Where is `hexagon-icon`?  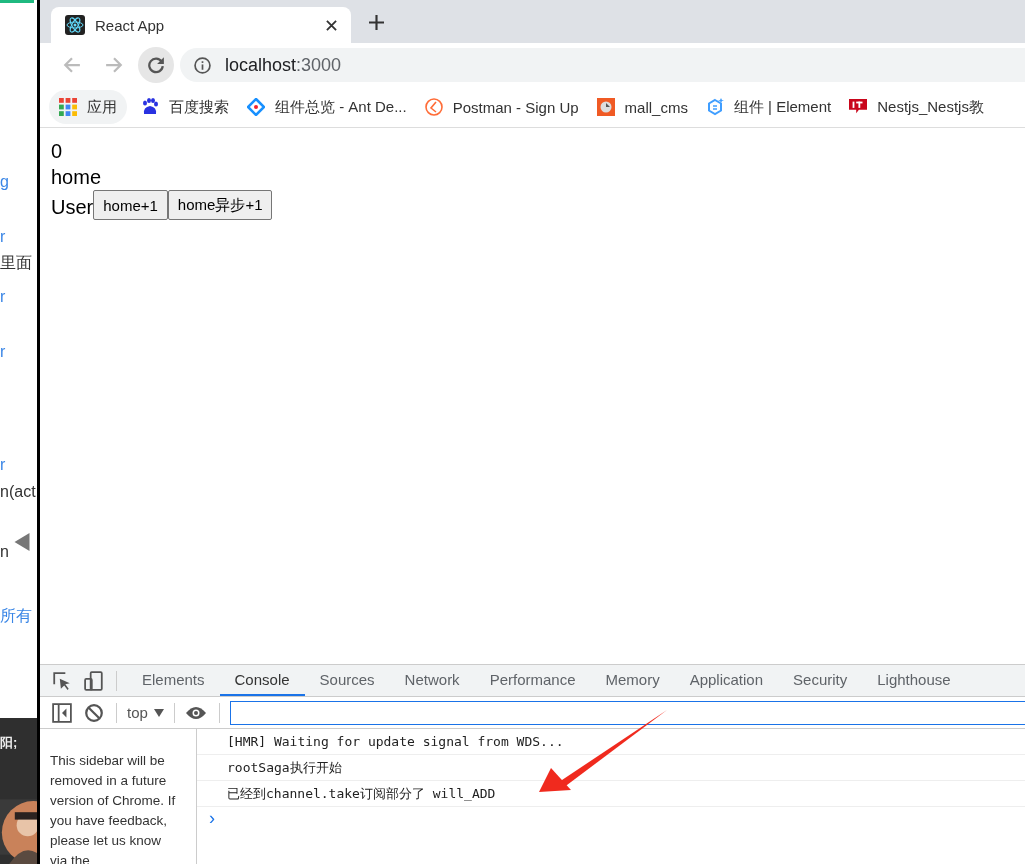 hexagon-icon is located at coordinates (714, 107).